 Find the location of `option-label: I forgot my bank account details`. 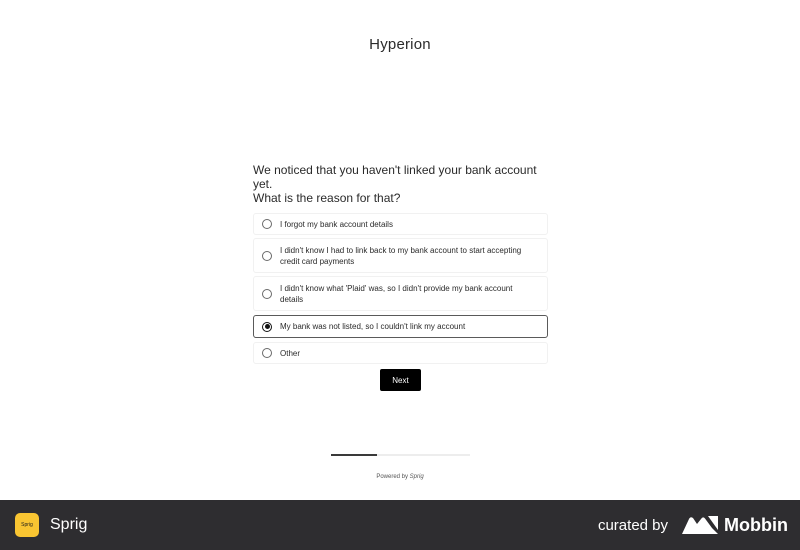

option-label: I forgot my bank account details is located at coordinates (336, 224).